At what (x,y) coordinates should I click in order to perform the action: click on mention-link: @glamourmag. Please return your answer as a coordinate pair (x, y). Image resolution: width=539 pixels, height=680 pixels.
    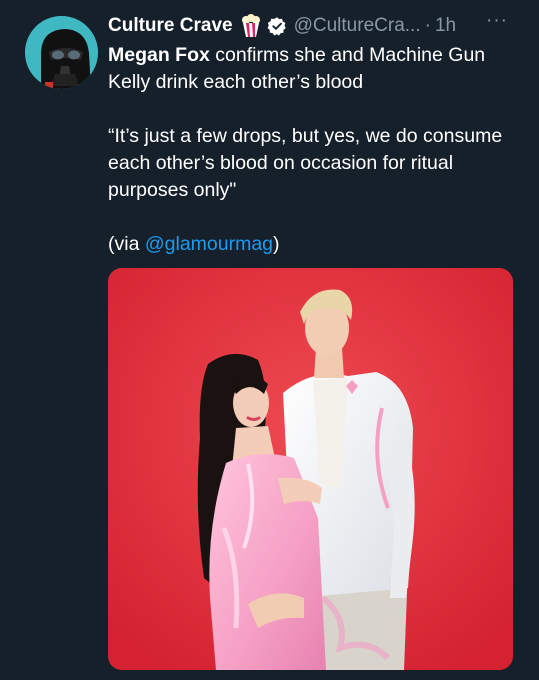
    Looking at the image, I should click on (209, 244).